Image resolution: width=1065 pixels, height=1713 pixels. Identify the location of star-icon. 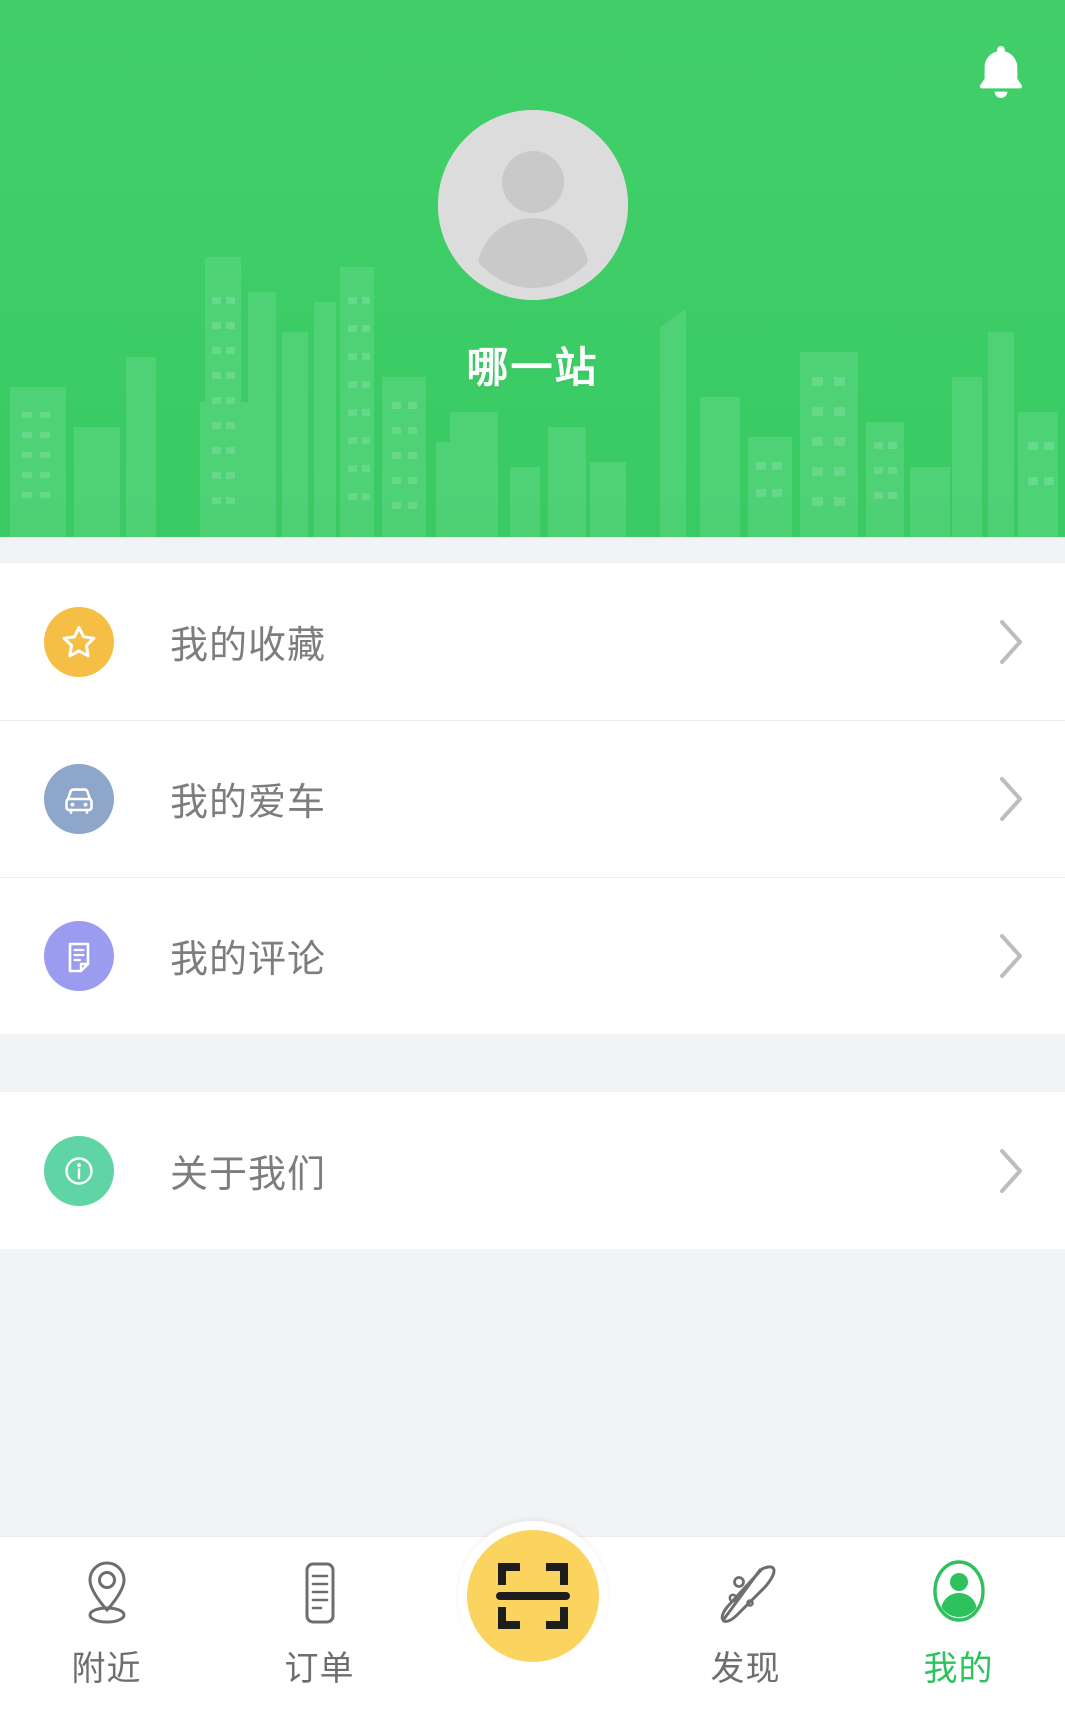
(79, 641).